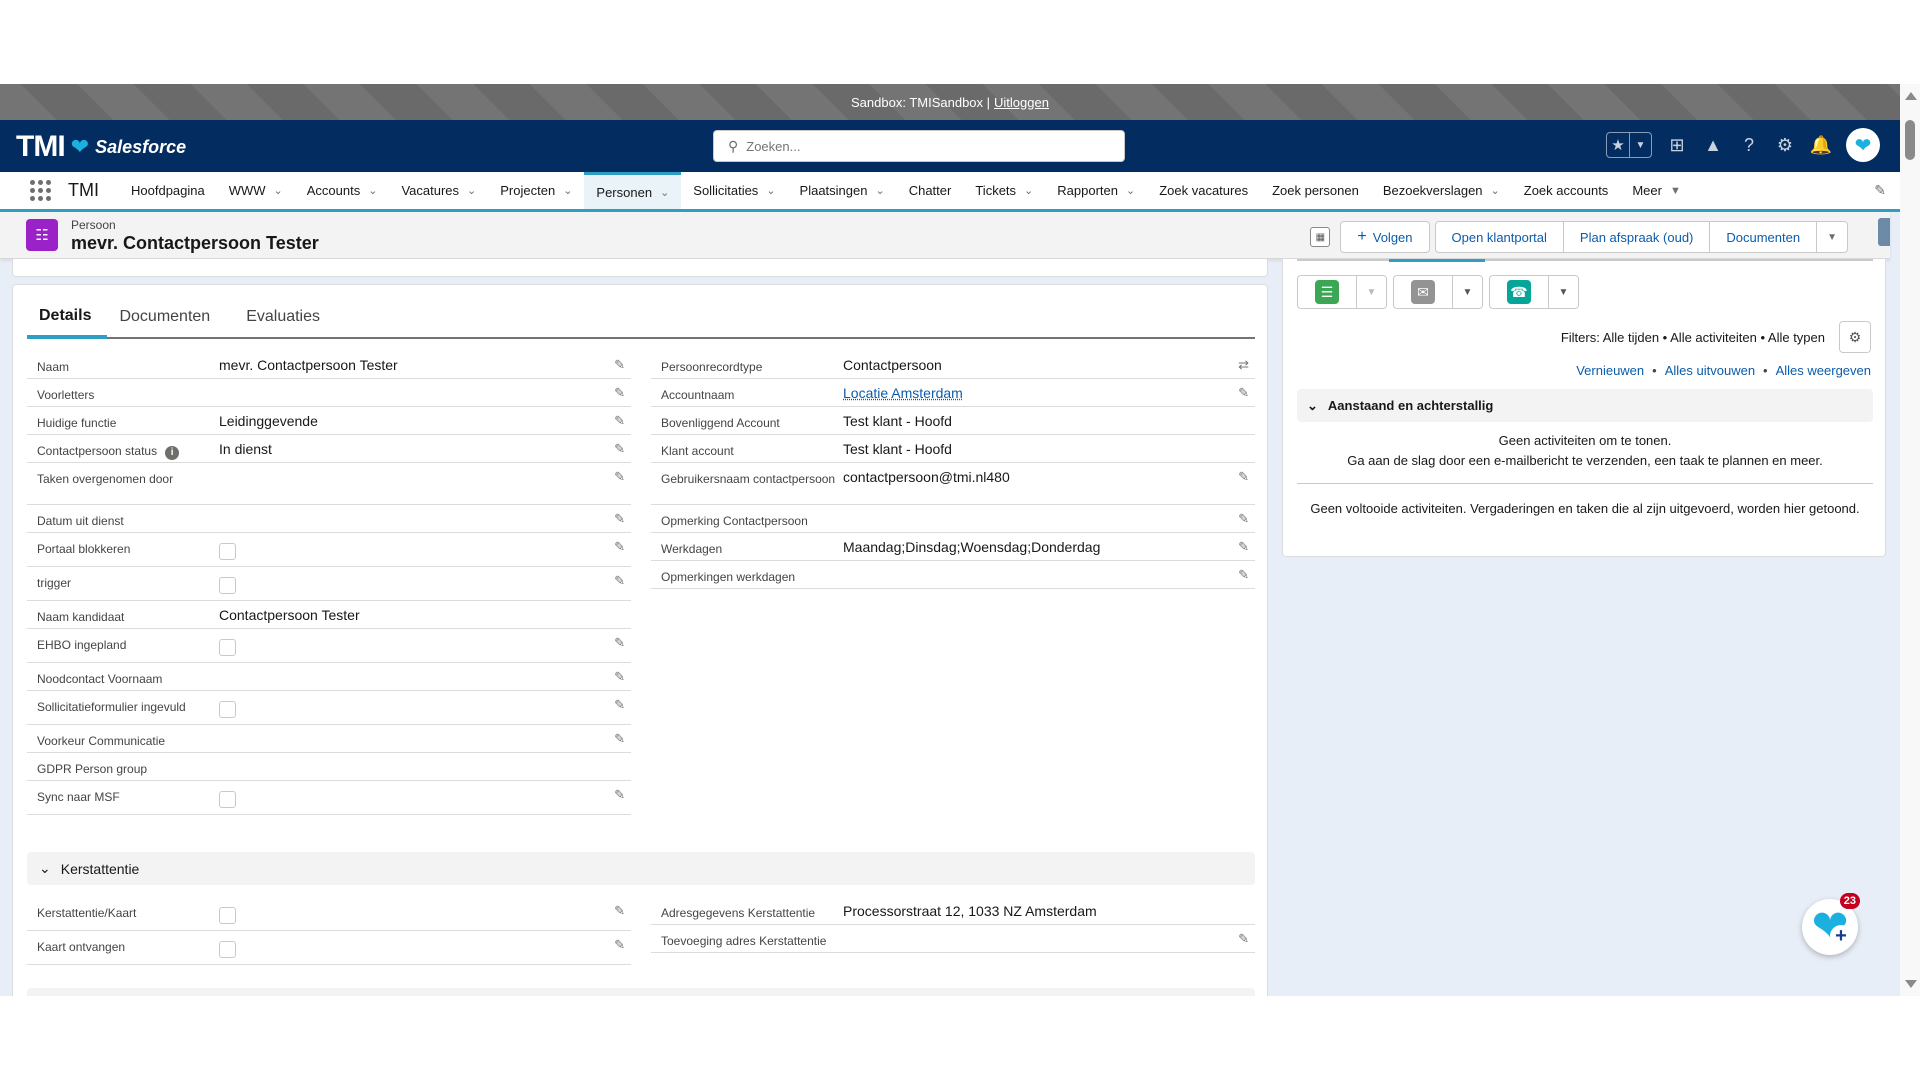 The width and height of the screenshot is (1920, 1080). I want to click on activity-tab-line, so click(1585, 260).